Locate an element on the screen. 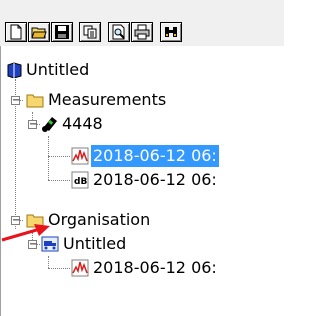  tree-node-label: Organisation is located at coordinates (99, 219).